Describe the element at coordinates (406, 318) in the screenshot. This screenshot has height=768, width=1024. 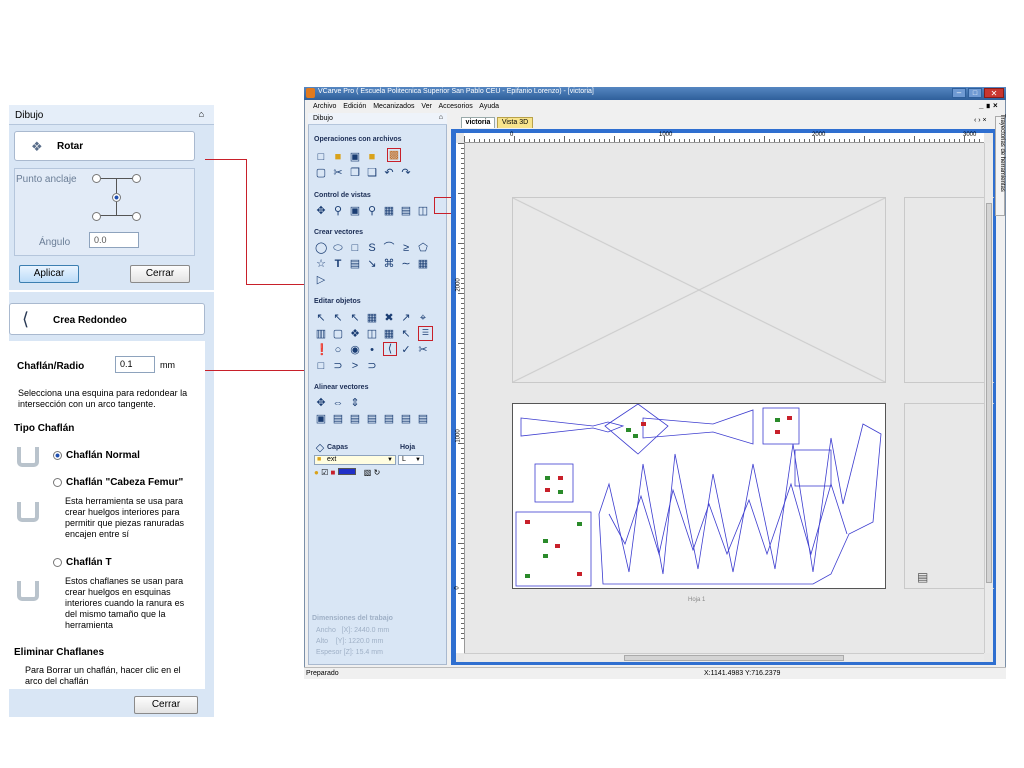
I see `scale-icon: ↗` at that location.